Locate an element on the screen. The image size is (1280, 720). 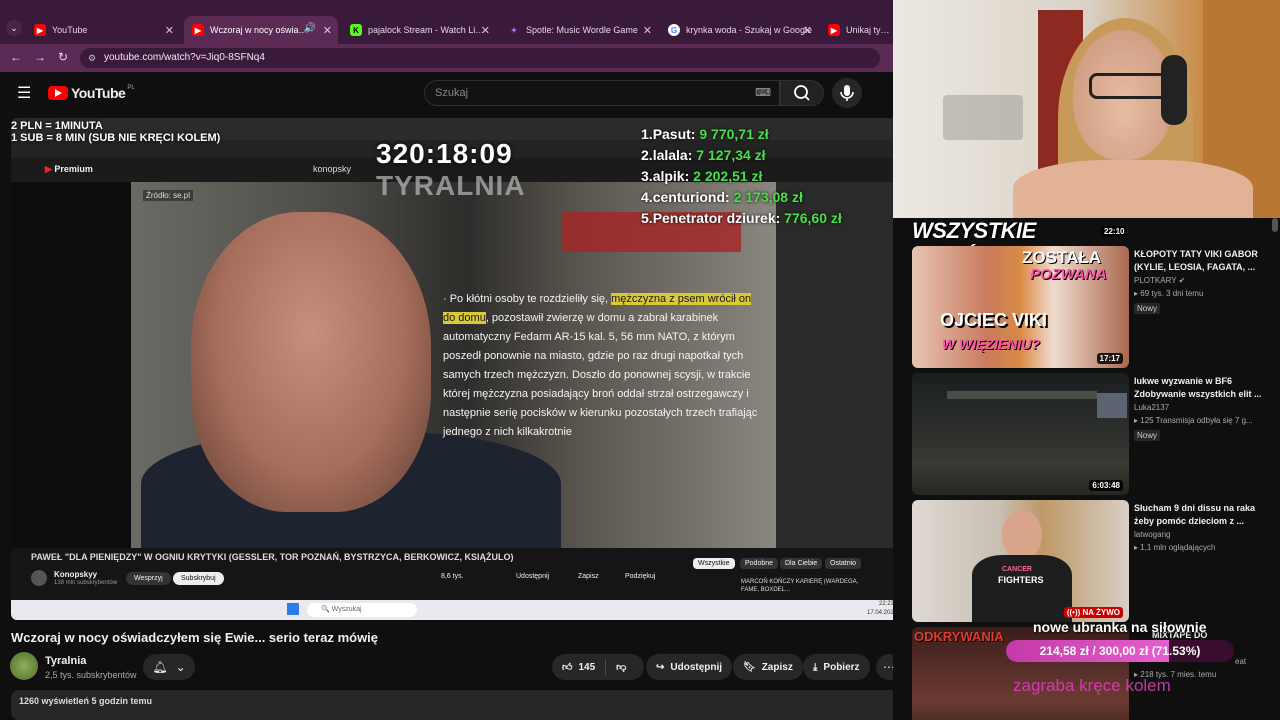
thumb-text: POZWANA is located at coordinates (1068, 274).